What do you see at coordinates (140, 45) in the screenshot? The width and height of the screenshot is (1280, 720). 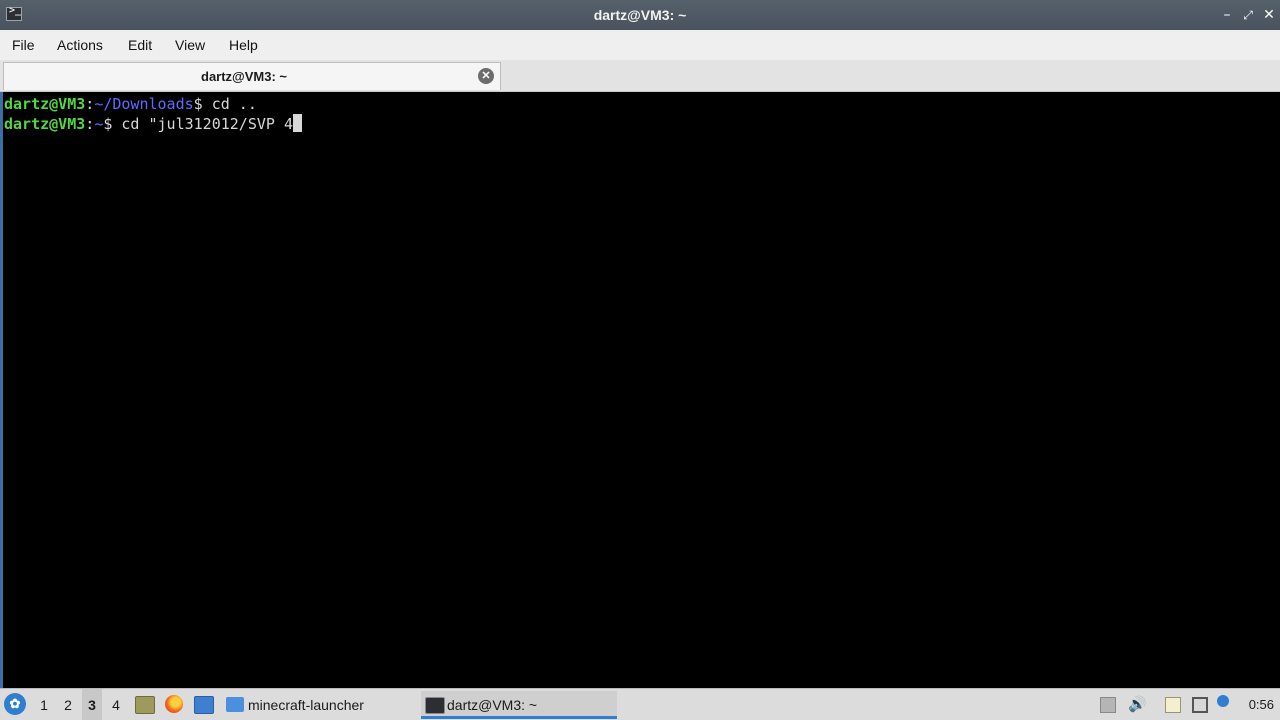 I see `menu-edit: Edit` at bounding box center [140, 45].